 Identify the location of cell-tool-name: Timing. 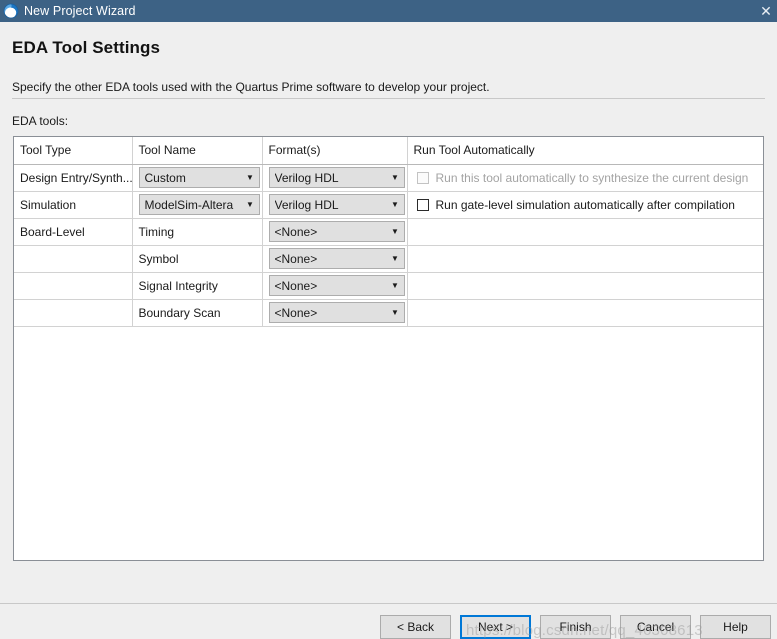
(197, 232).